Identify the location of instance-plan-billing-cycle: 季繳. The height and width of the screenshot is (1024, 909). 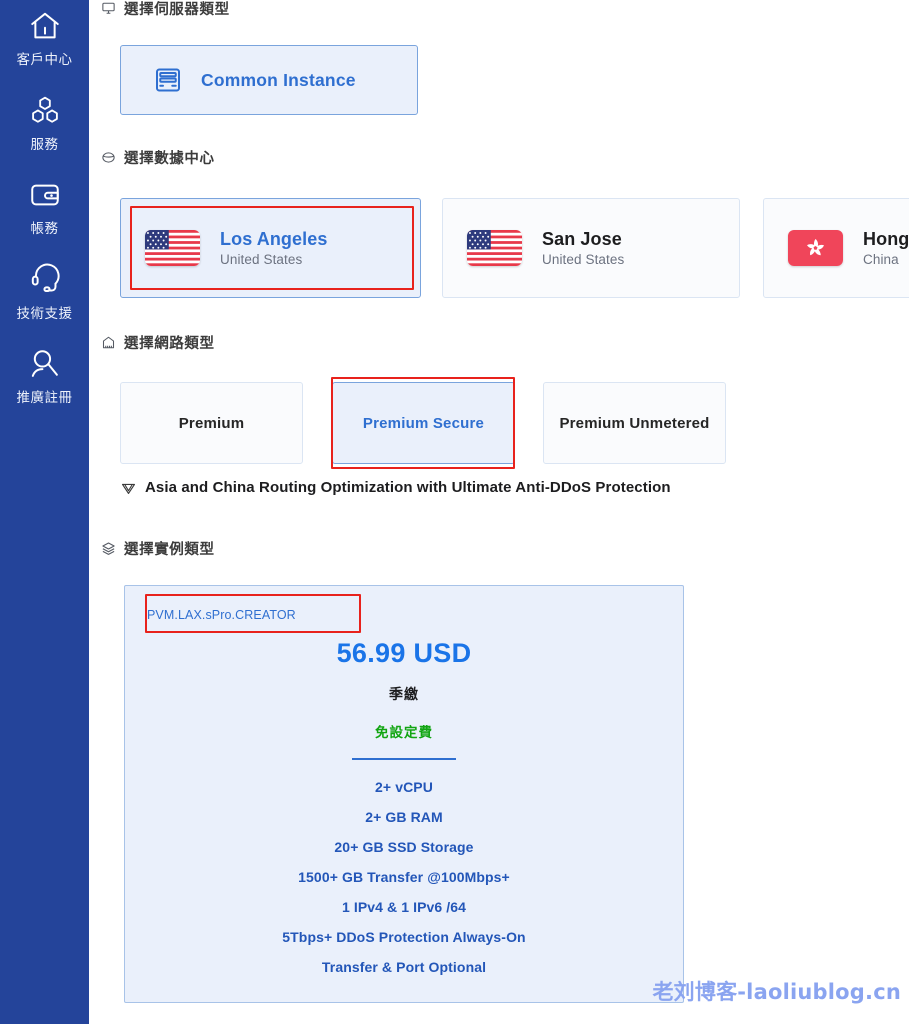
(404, 694).